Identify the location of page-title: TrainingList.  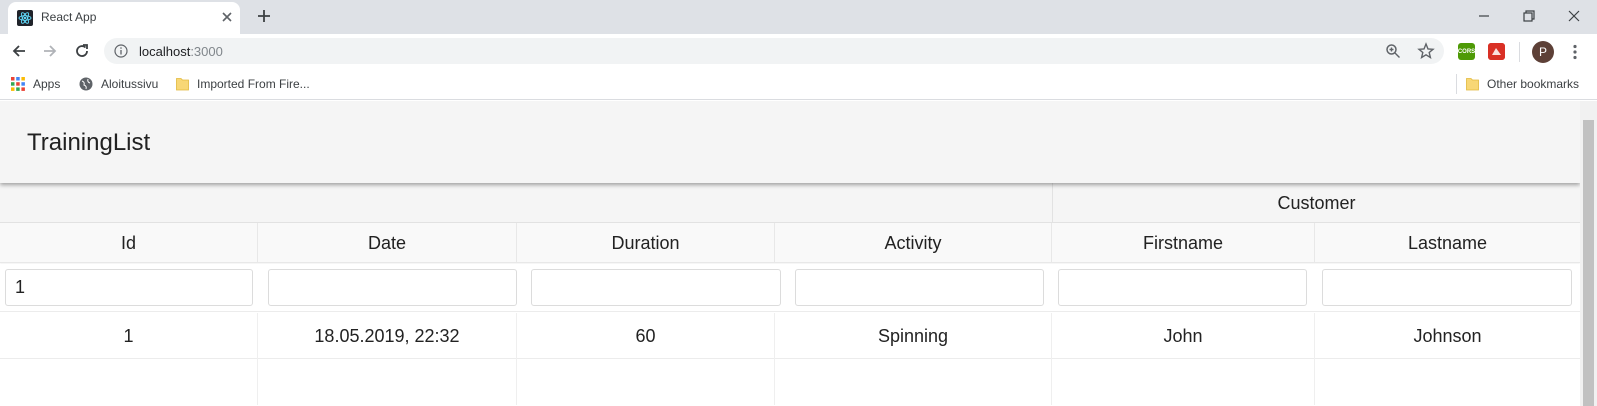
(89, 142).